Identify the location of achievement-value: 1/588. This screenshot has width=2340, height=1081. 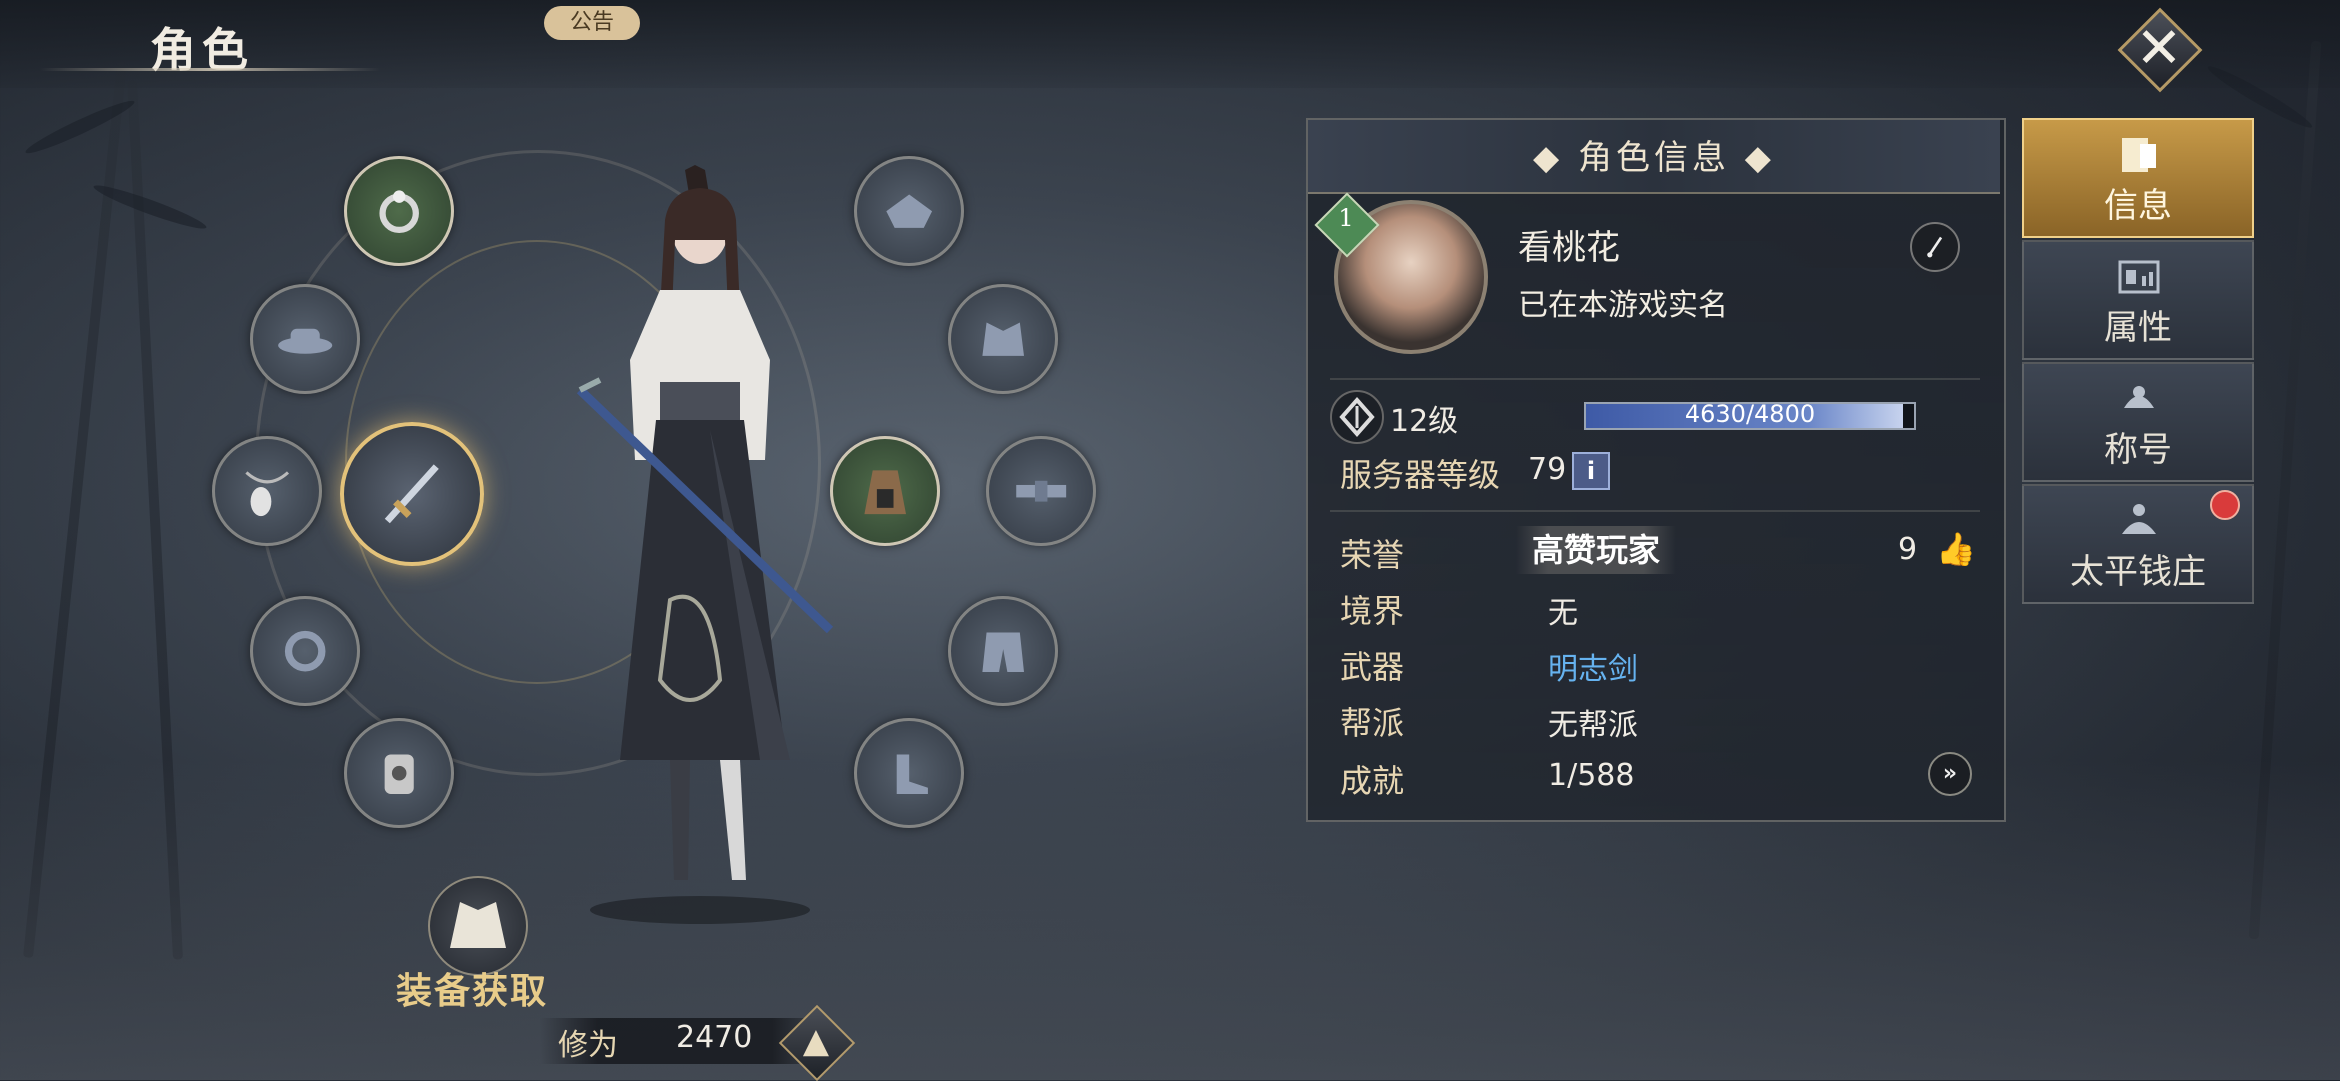
(1591, 775).